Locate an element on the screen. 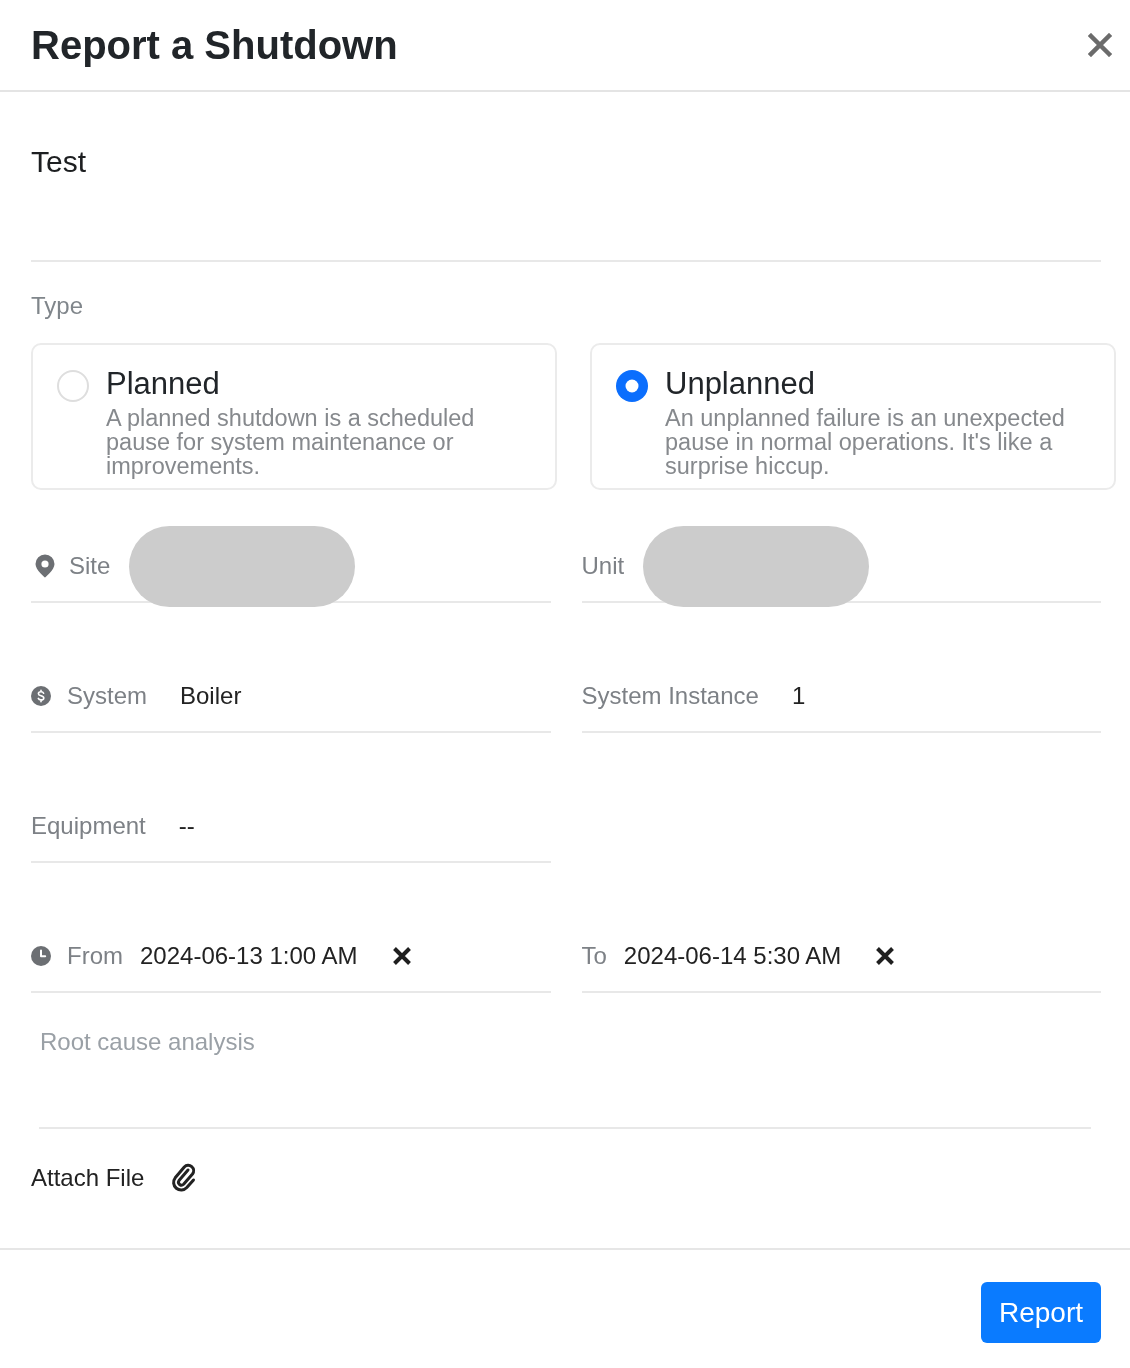 This screenshot has width=1130, height=1368. form-field: Unit is located at coordinates (841, 565).